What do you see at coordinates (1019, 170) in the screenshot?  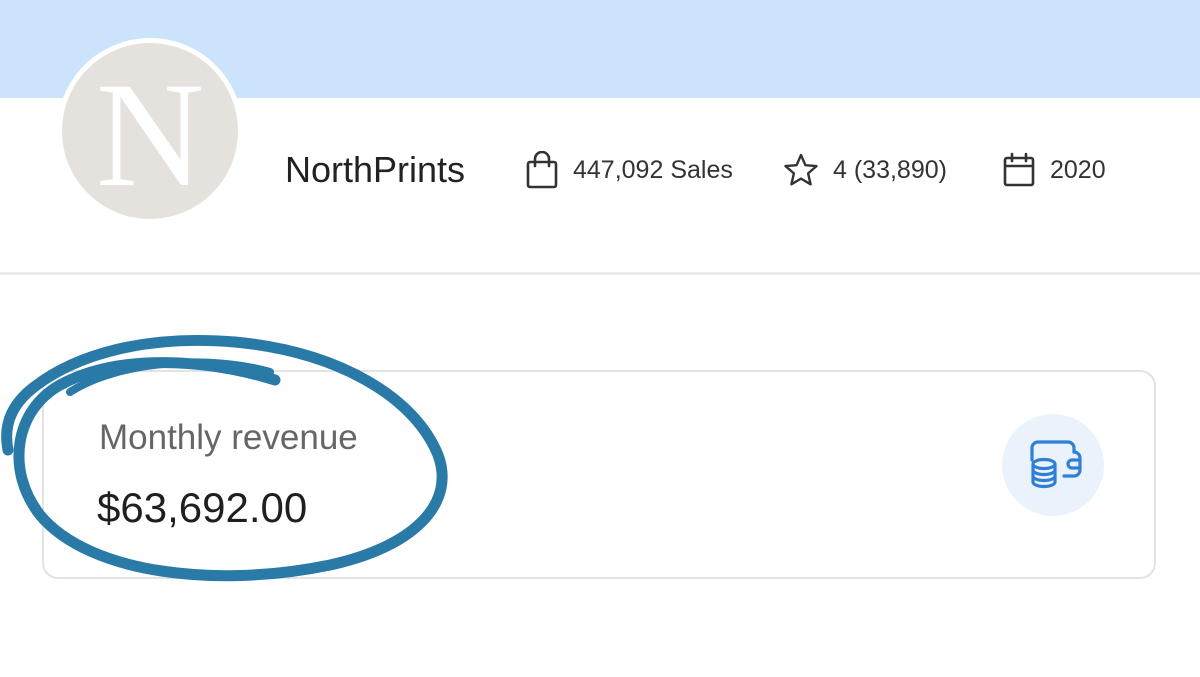 I see `calendar-icon` at bounding box center [1019, 170].